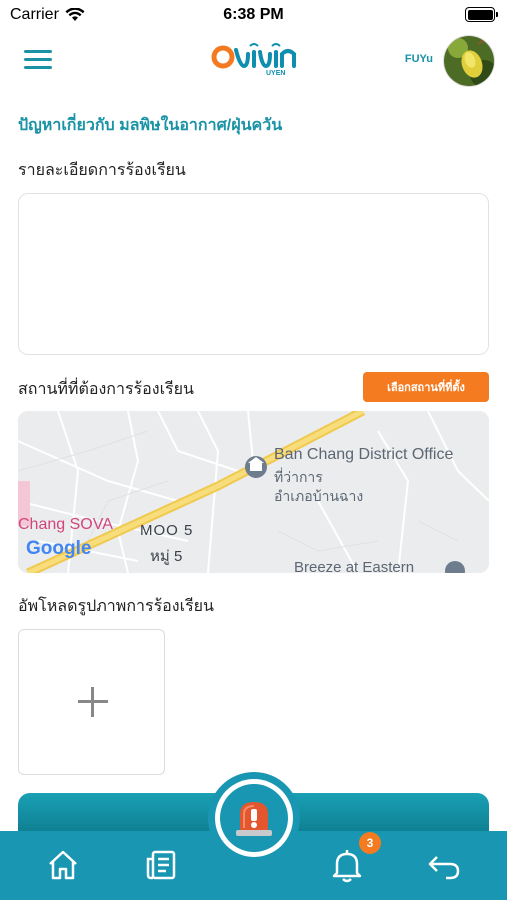  I want to click on map-area-label-2: หมู่ 5, so click(166, 556).